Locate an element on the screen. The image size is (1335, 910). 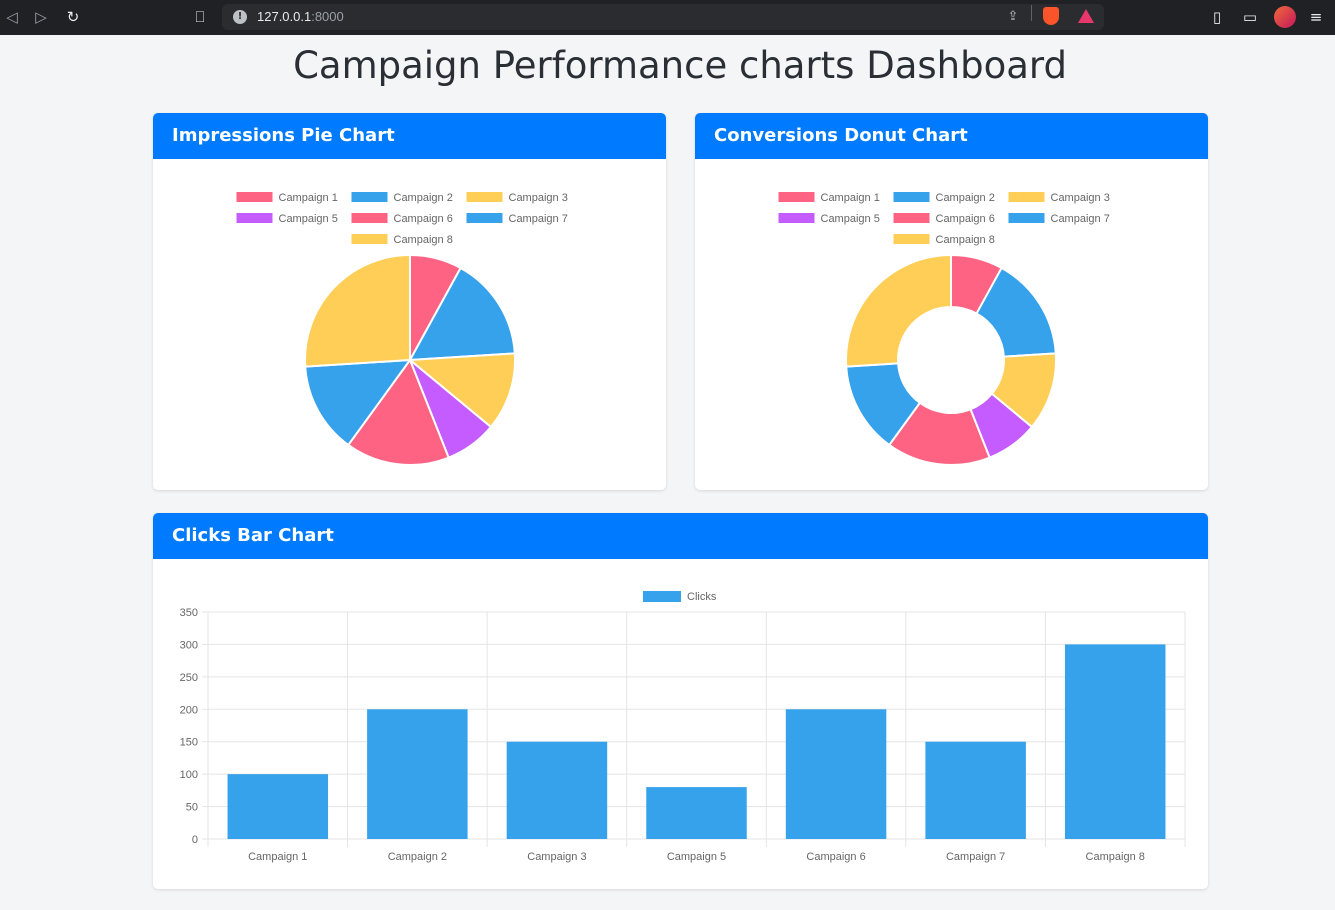
y-tick-label: 0 is located at coordinates (195, 840).